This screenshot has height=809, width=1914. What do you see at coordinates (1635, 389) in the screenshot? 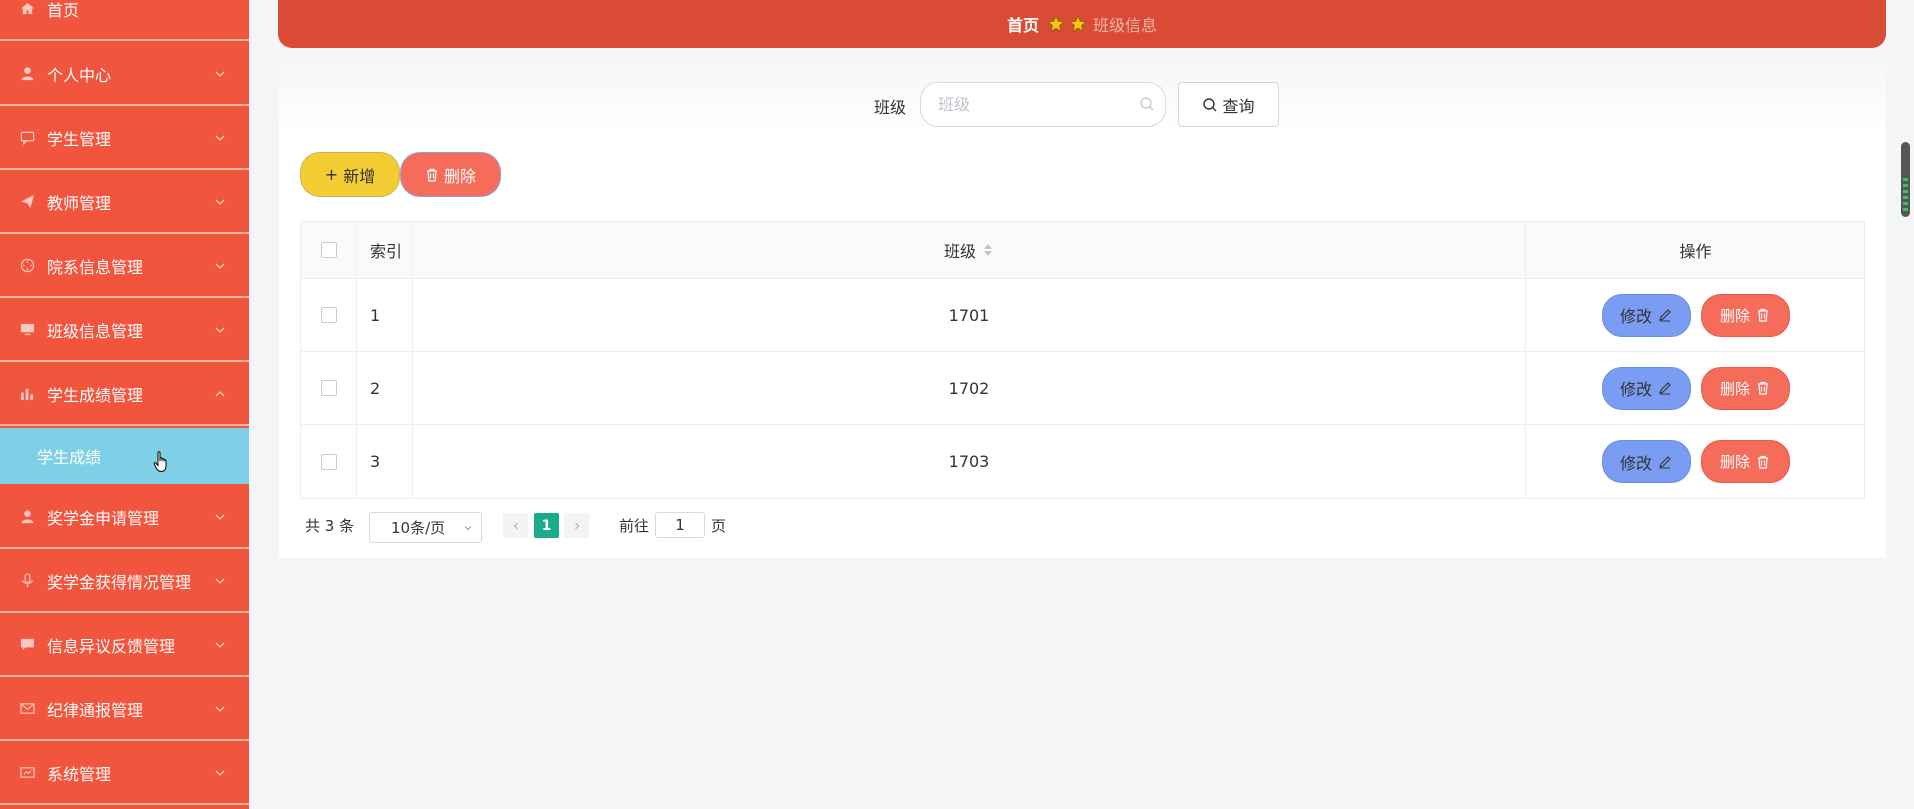
I see `edit-button-label: 修改` at bounding box center [1635, 389].